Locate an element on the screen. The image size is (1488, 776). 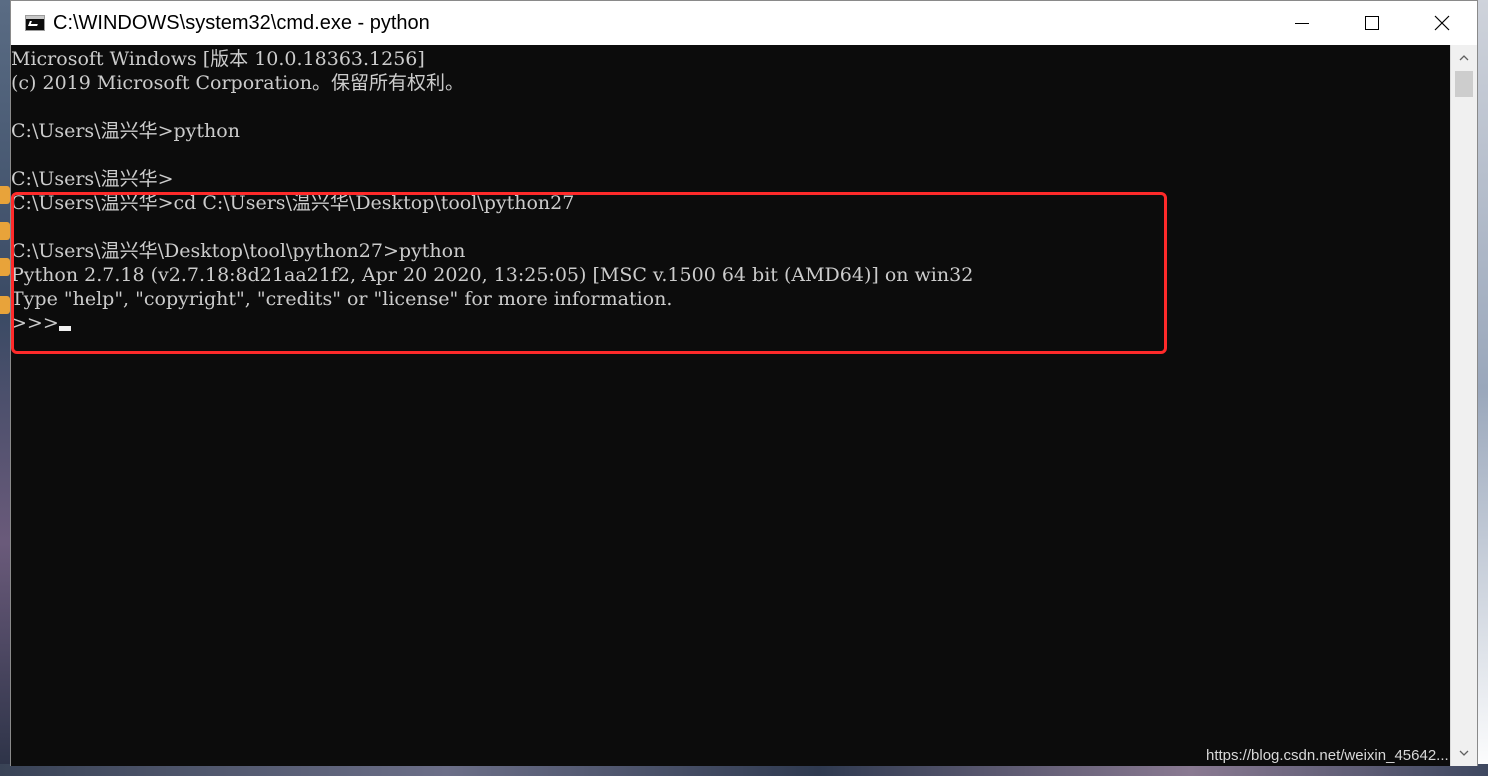
window-title: C:\WINDOWS\system32\cmd.exe - python is located at coordinates (241, 22).